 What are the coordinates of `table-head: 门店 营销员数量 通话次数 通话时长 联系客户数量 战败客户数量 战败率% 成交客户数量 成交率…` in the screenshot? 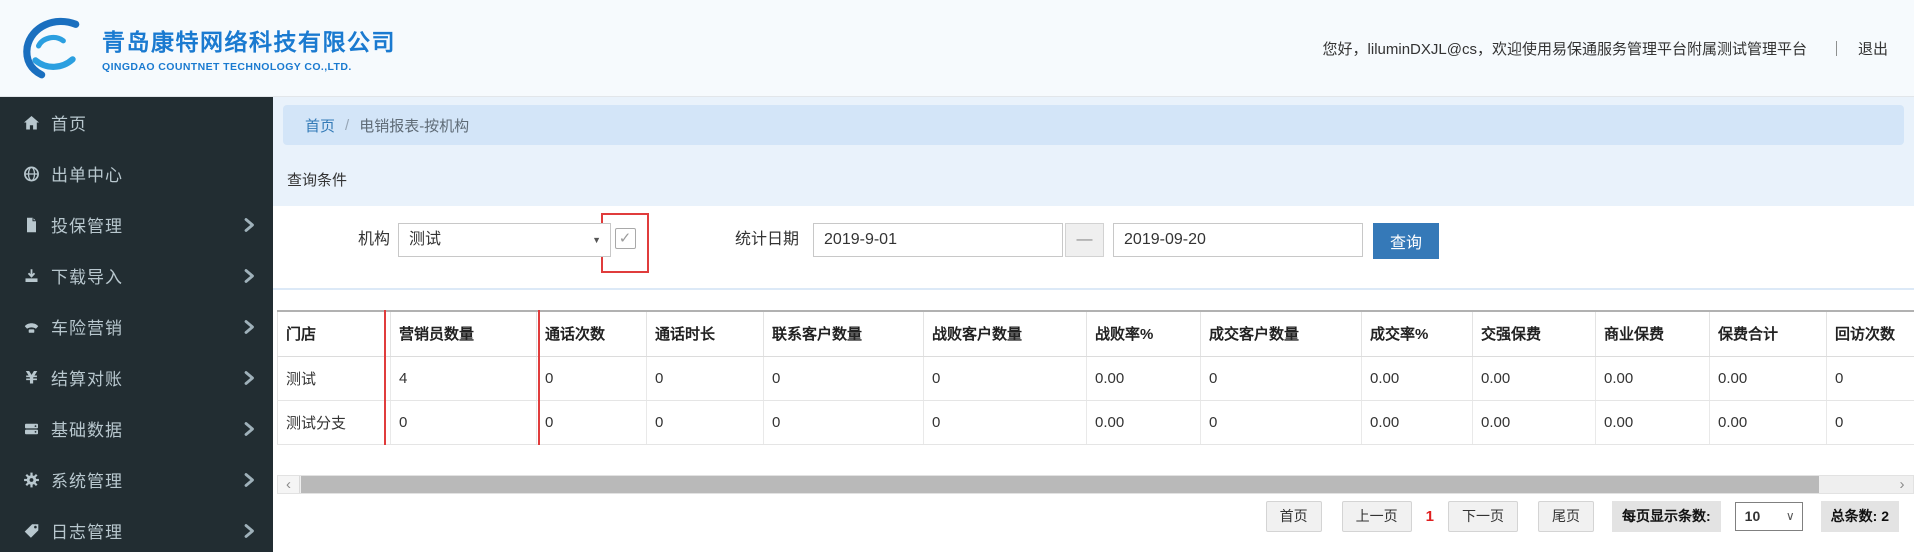 It's located at (1095, 334).